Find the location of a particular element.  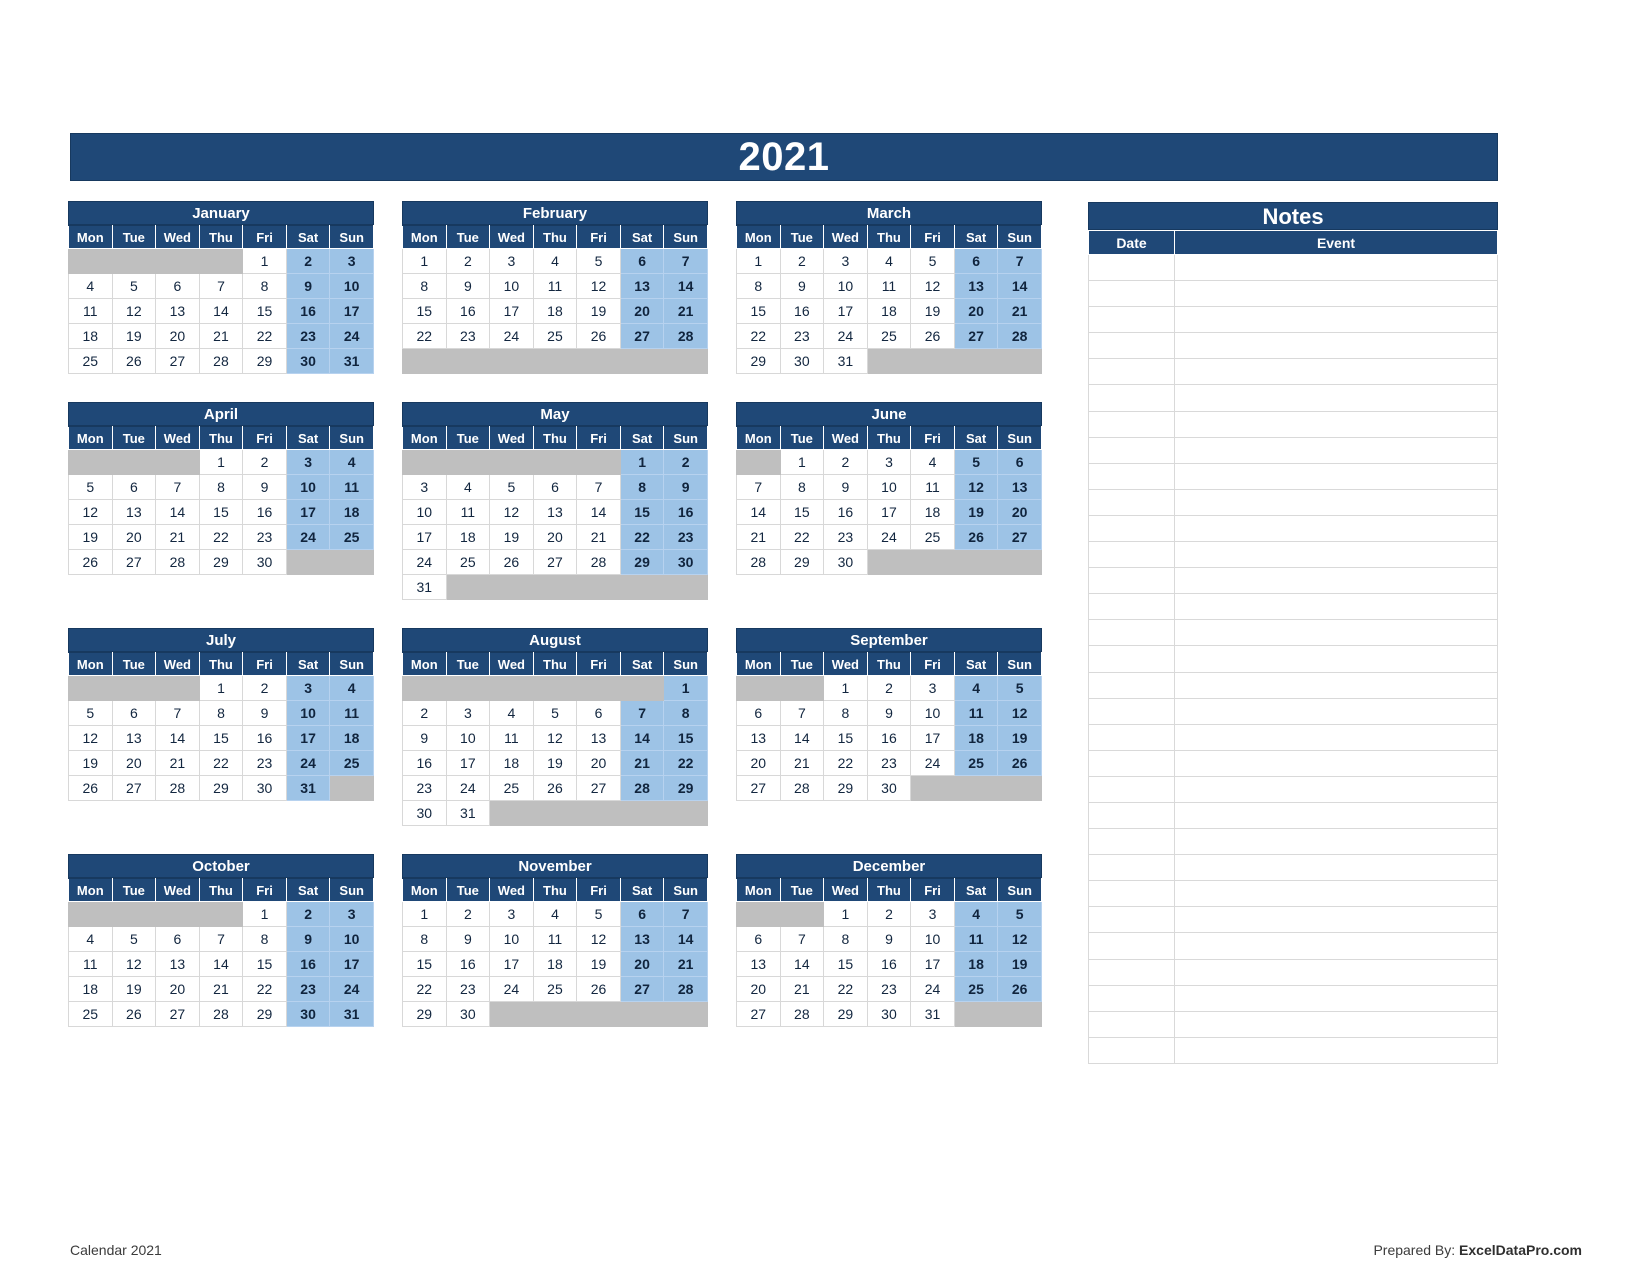

day-cell: 26 is located at coordinates (555, 788).